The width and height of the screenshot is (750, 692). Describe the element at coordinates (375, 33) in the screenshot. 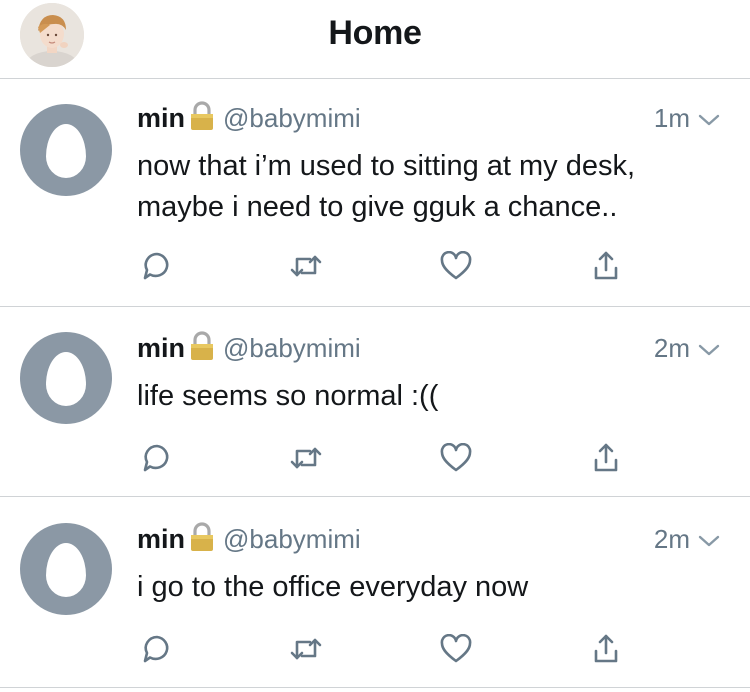

I see `page-title: Home` at that location.